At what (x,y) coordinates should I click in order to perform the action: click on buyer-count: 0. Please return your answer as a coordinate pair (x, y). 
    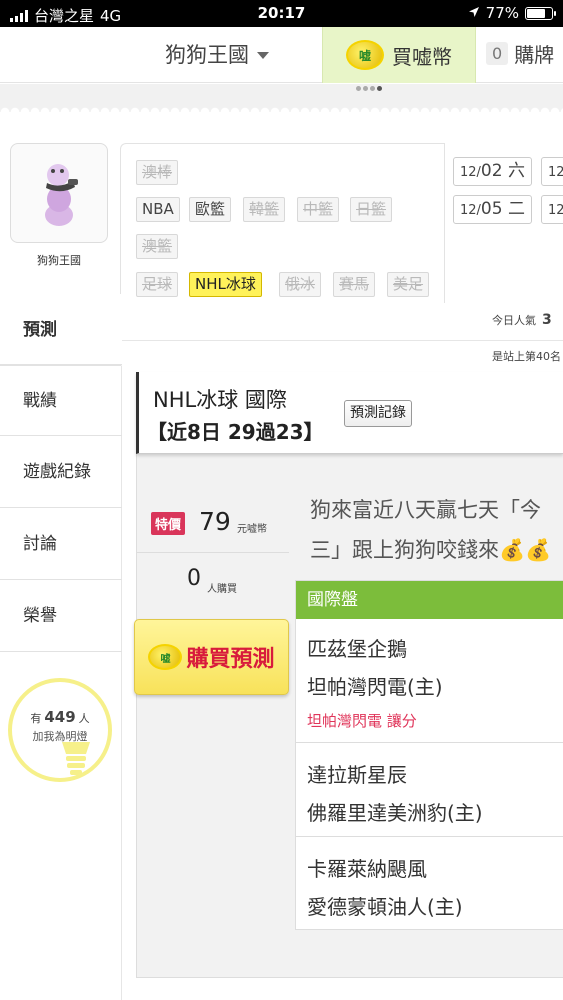
    Looking at the image, I should click on (194, 578).